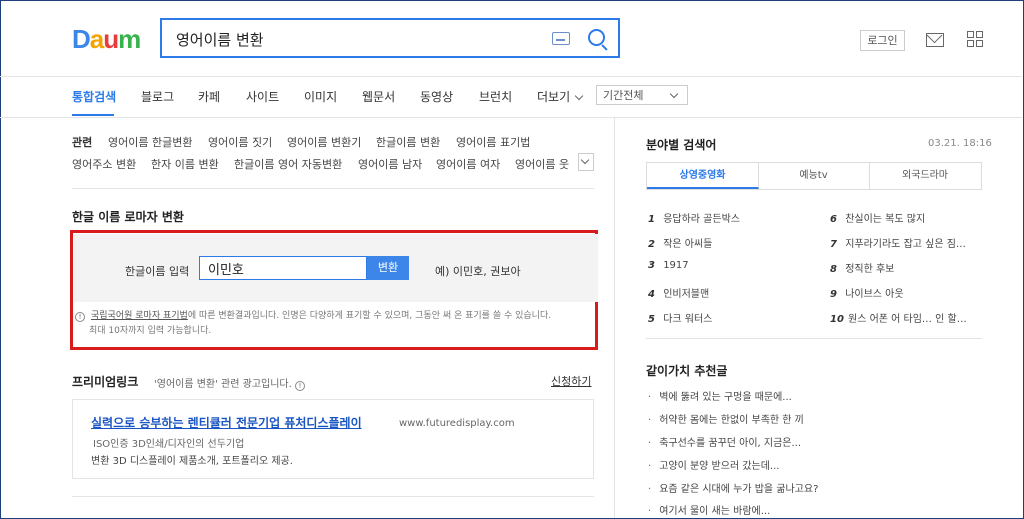  I want to click on rank-number: 7, so click(833, 244).